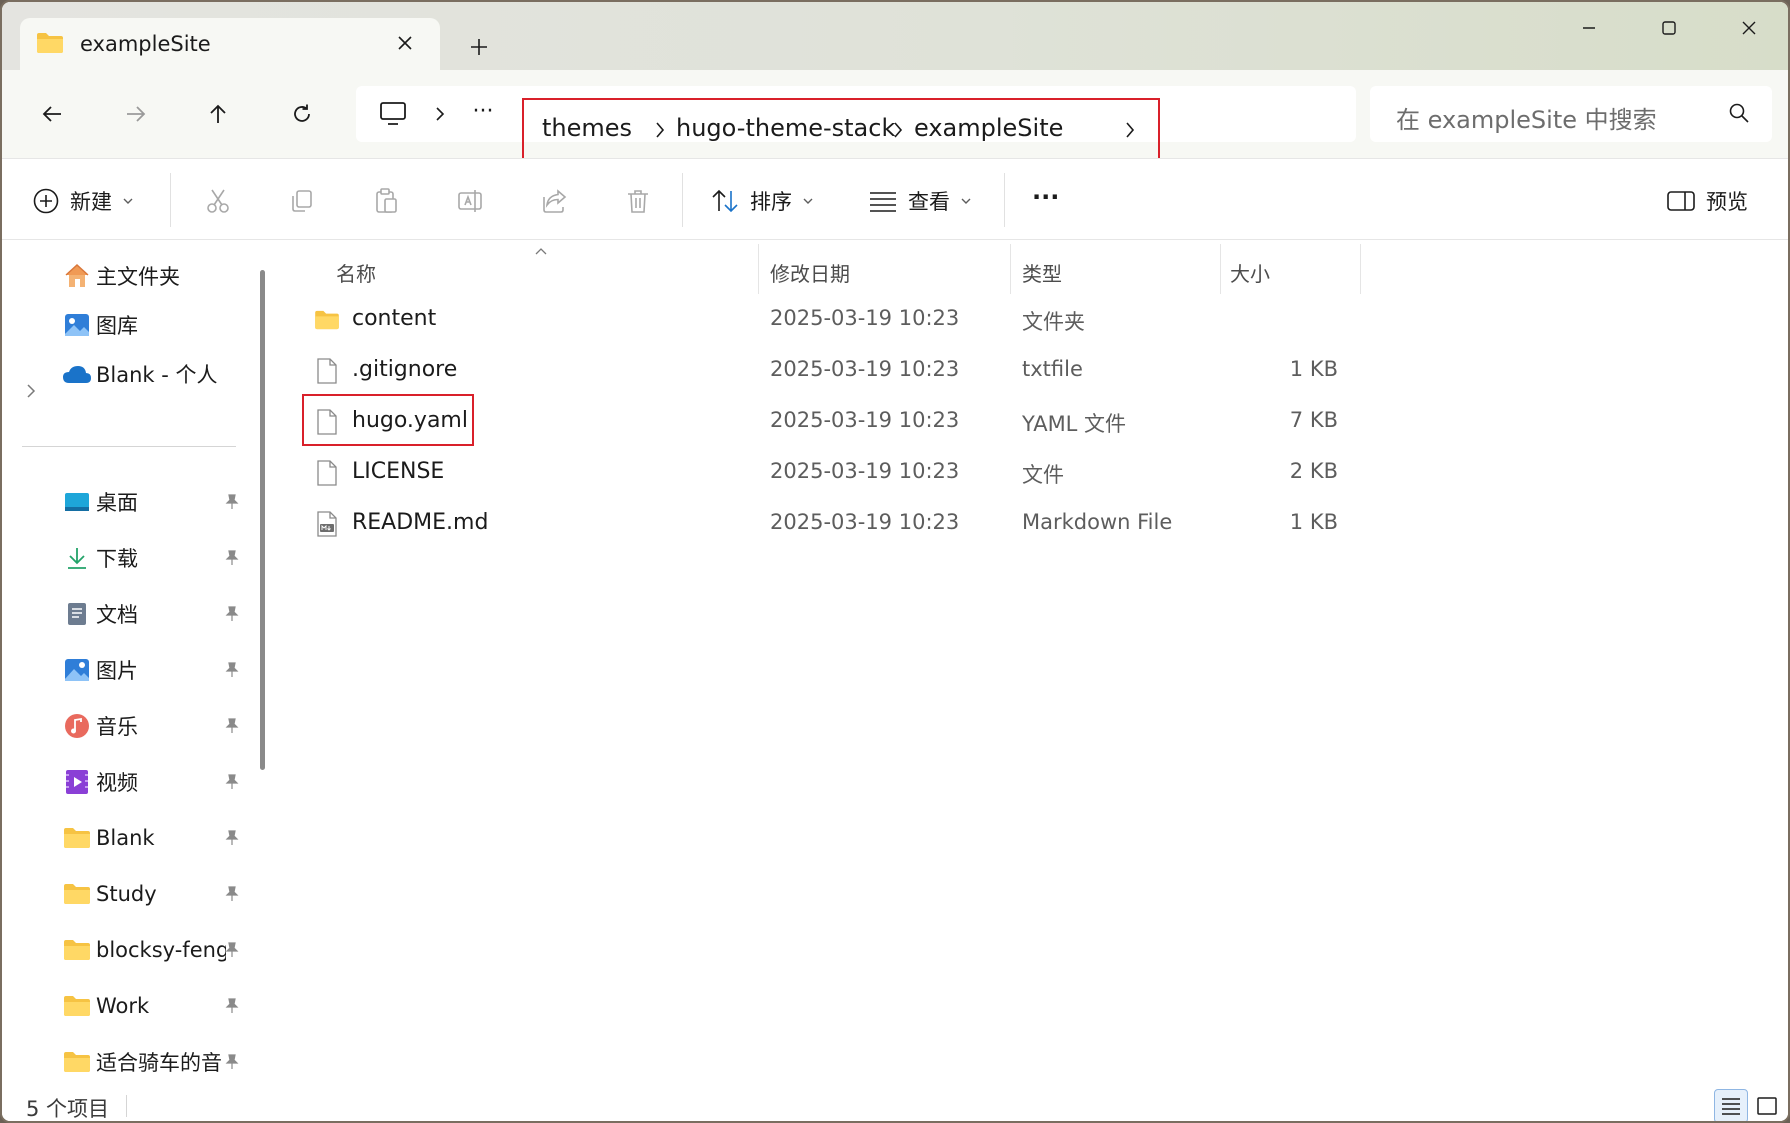 The width and height of the screenshot is (1790, 1123). What do you see at coordinates (479, 47) in the screenshot?
I see `new-tab-button` at bounding box center [479, 47].